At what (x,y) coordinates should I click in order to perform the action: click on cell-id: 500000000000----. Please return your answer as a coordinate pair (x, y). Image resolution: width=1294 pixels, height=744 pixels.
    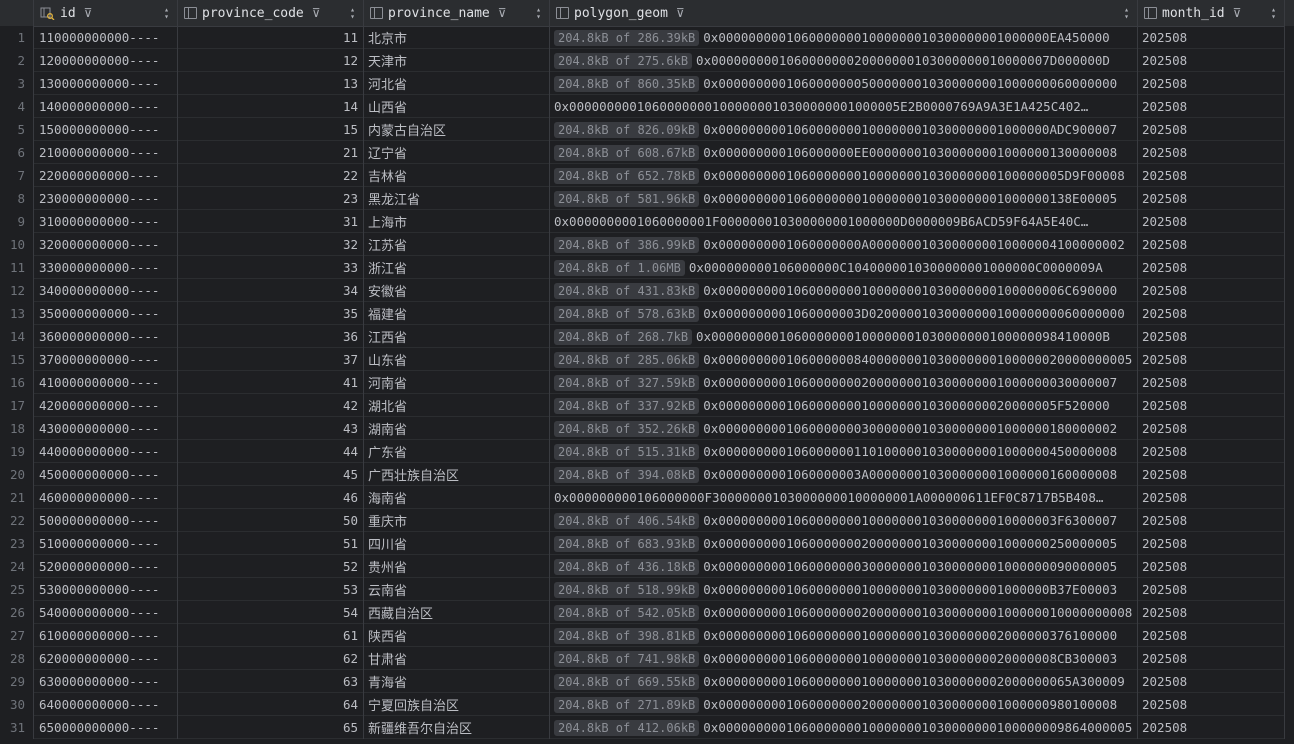
    Looking at the image, I should click on (106, 520).